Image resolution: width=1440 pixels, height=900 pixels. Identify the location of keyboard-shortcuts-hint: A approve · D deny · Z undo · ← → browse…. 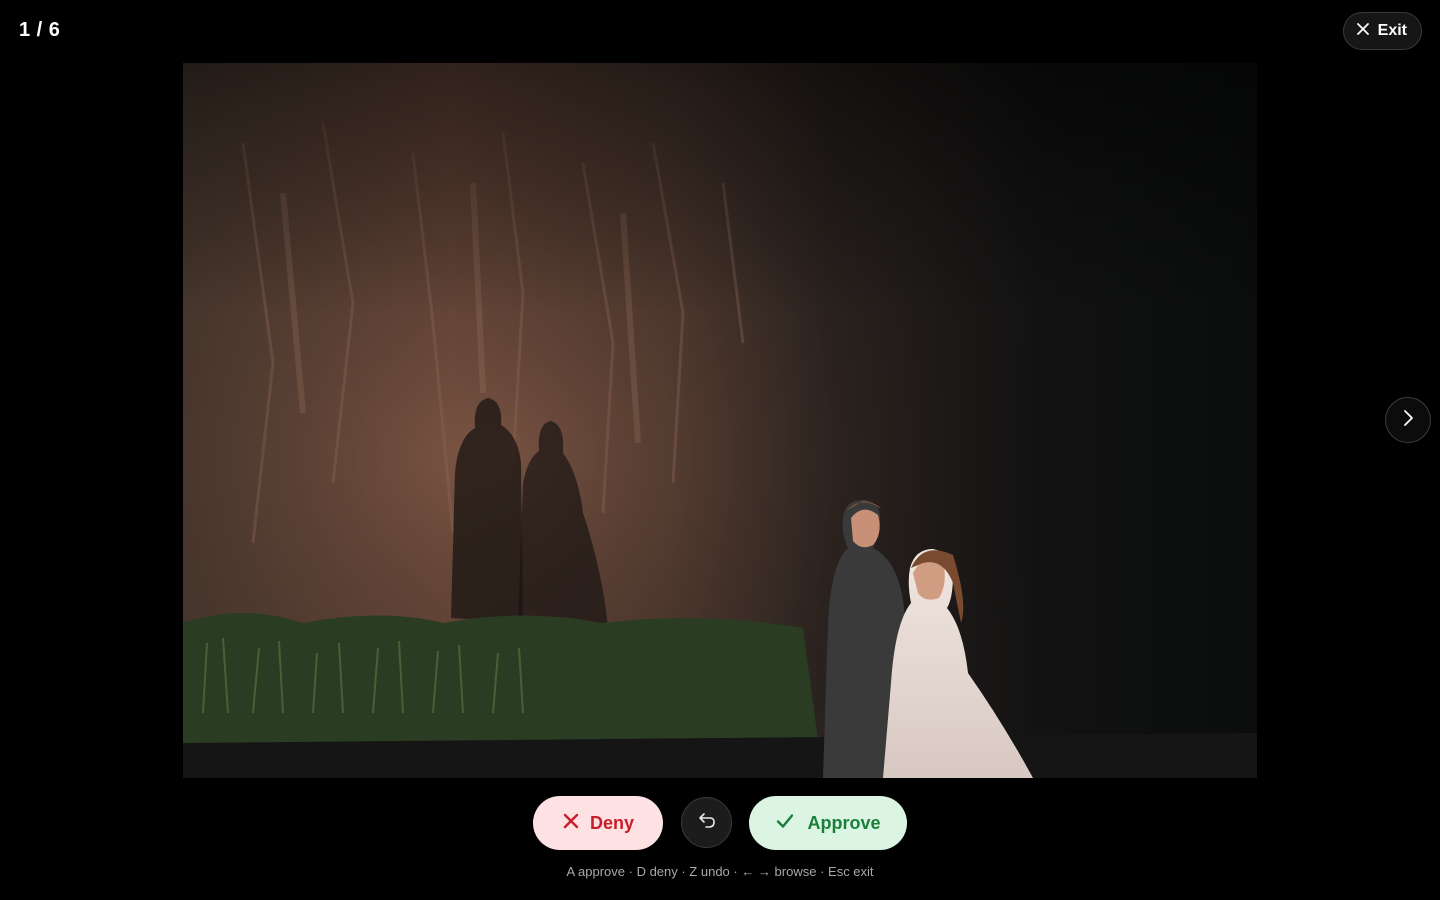
(720, 871).